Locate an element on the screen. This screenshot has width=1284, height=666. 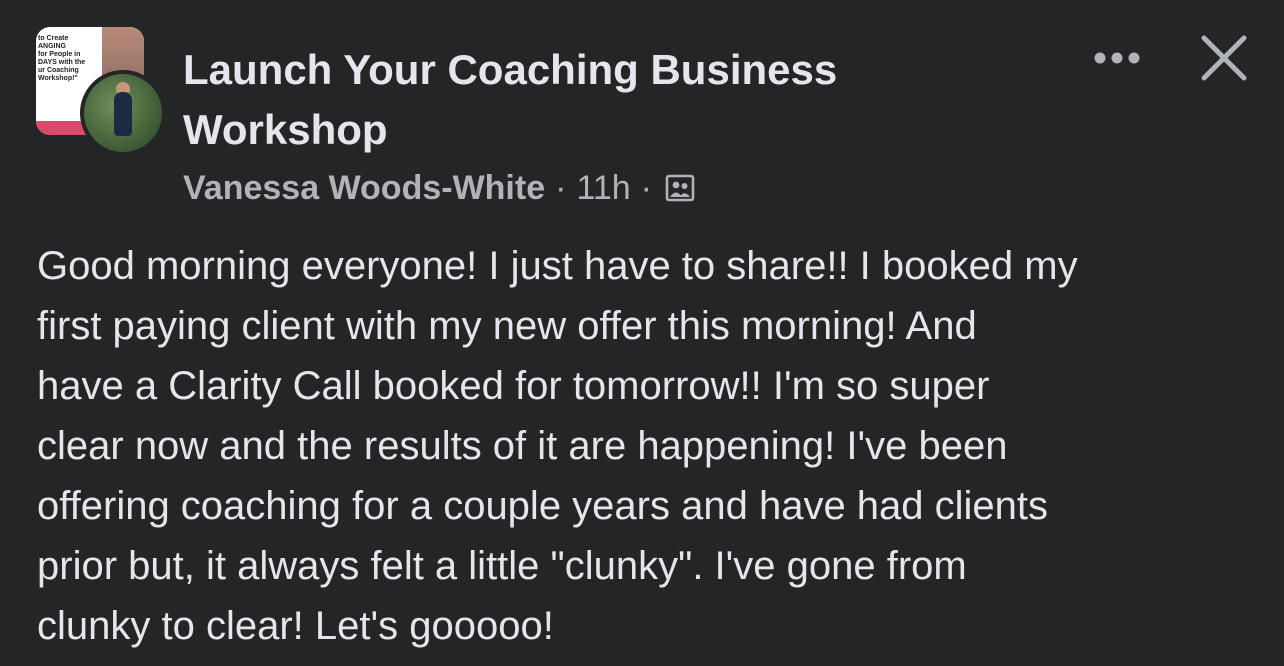
more-options-button is located at coordinates (1117, 58).